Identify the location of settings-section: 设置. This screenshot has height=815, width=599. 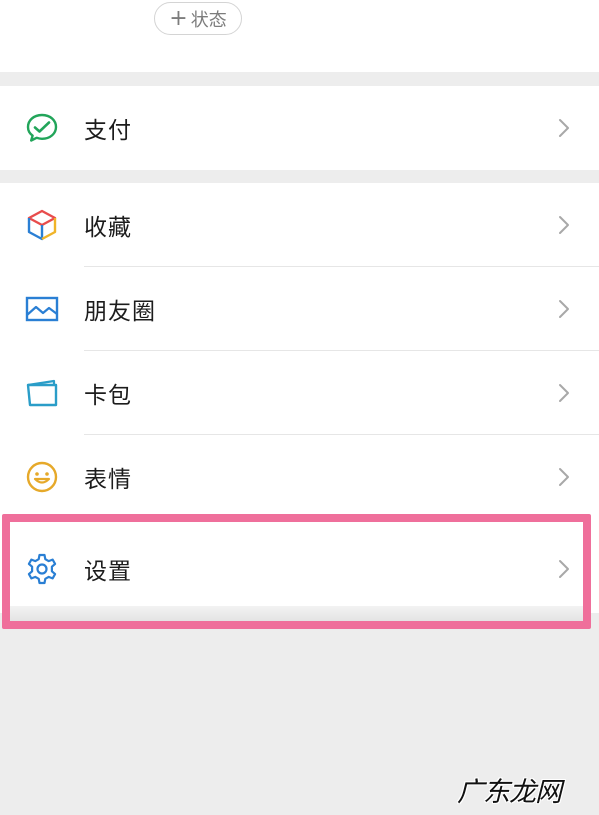
(299, 563).